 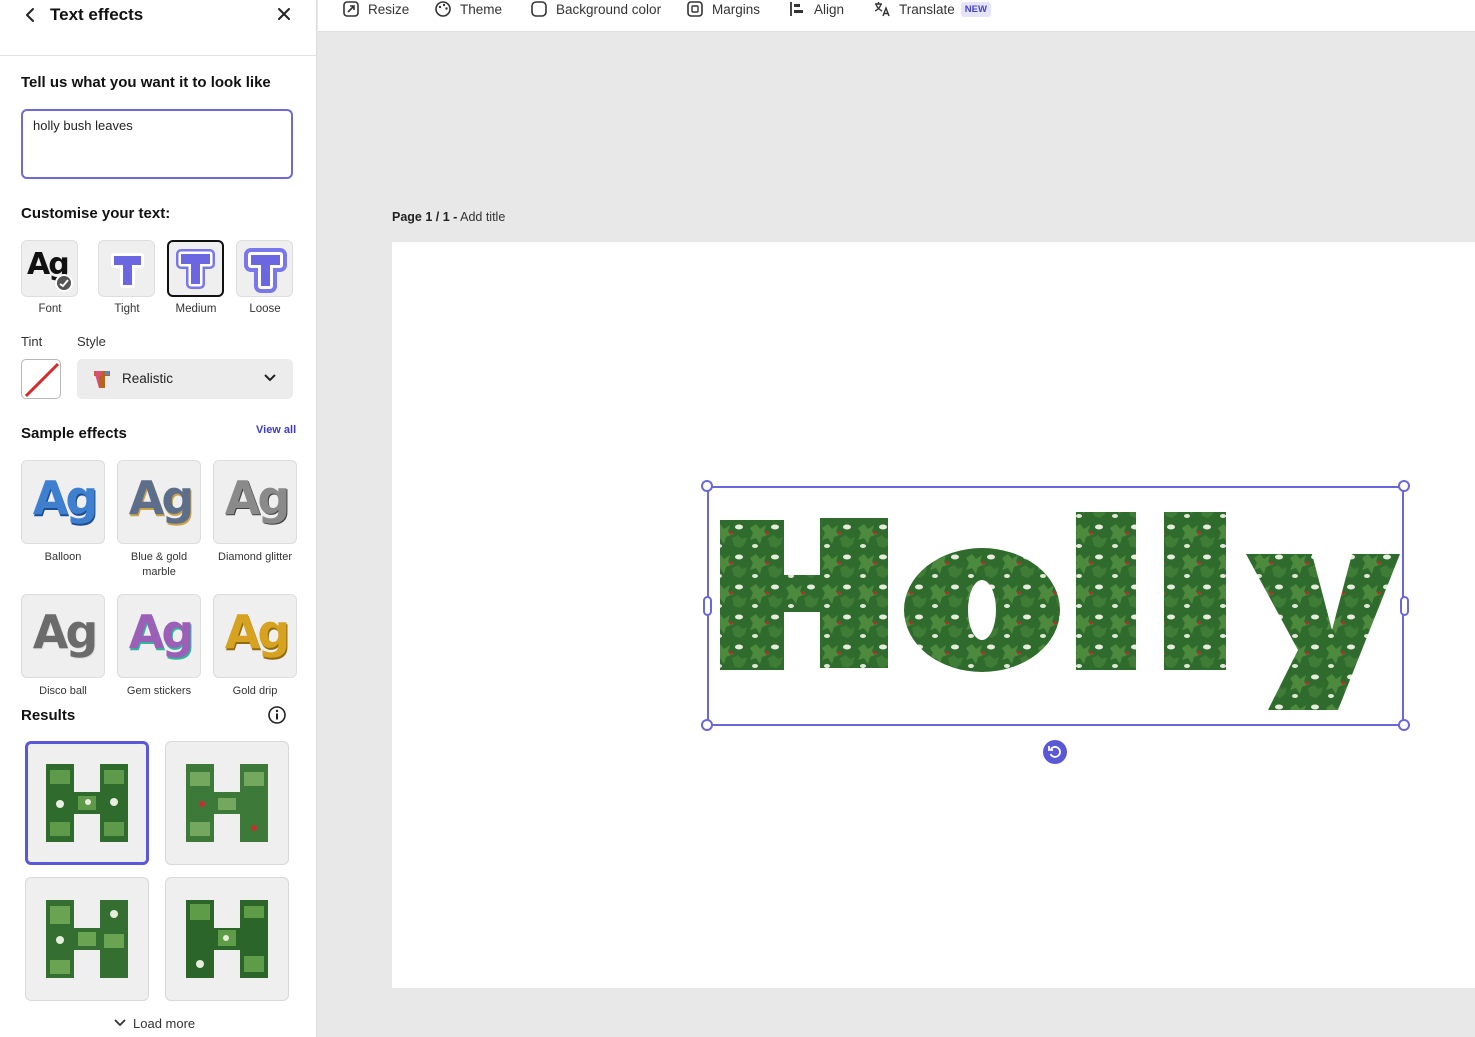 I want to click on realistic-style-icon, so click(x=102, y=379).